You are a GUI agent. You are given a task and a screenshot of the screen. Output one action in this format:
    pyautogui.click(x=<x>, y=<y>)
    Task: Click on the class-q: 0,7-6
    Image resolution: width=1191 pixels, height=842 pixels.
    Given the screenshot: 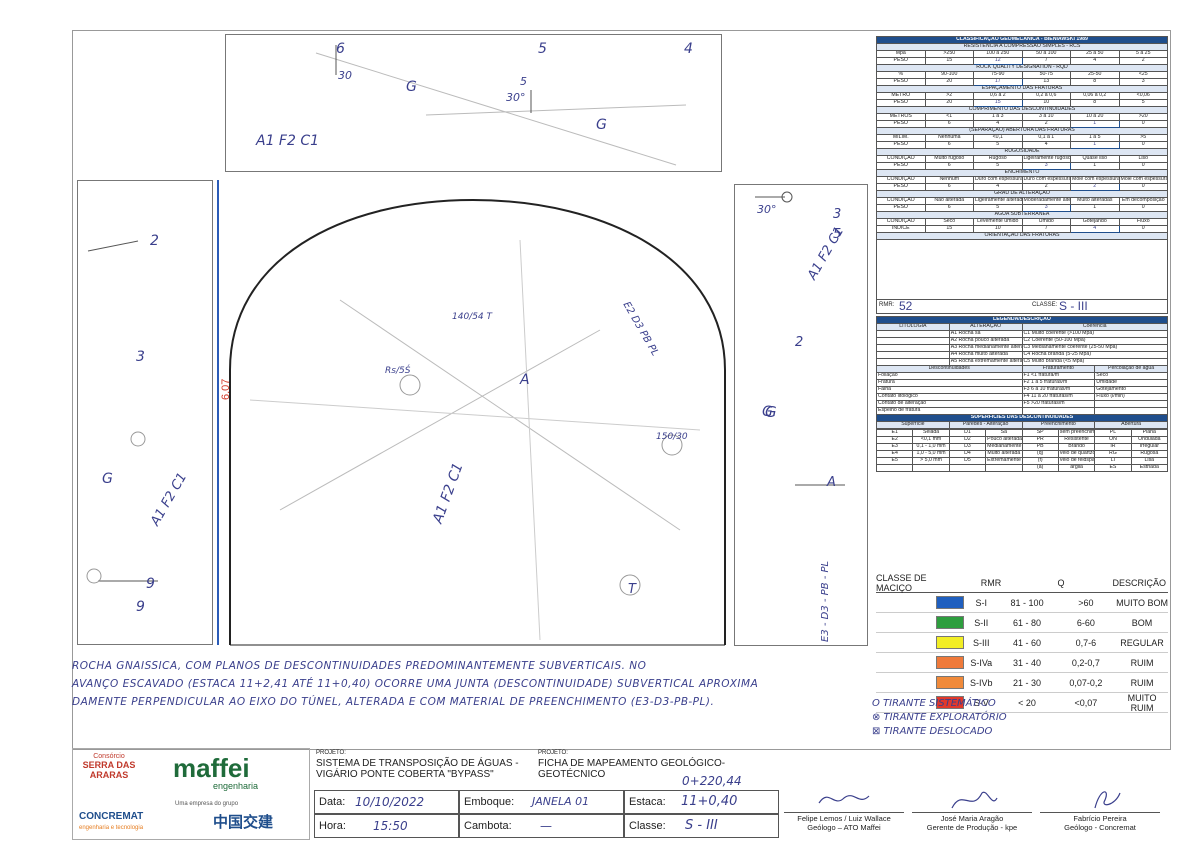 What is the action you would take?
    pyautogui.click(x=1086, y=642)
    